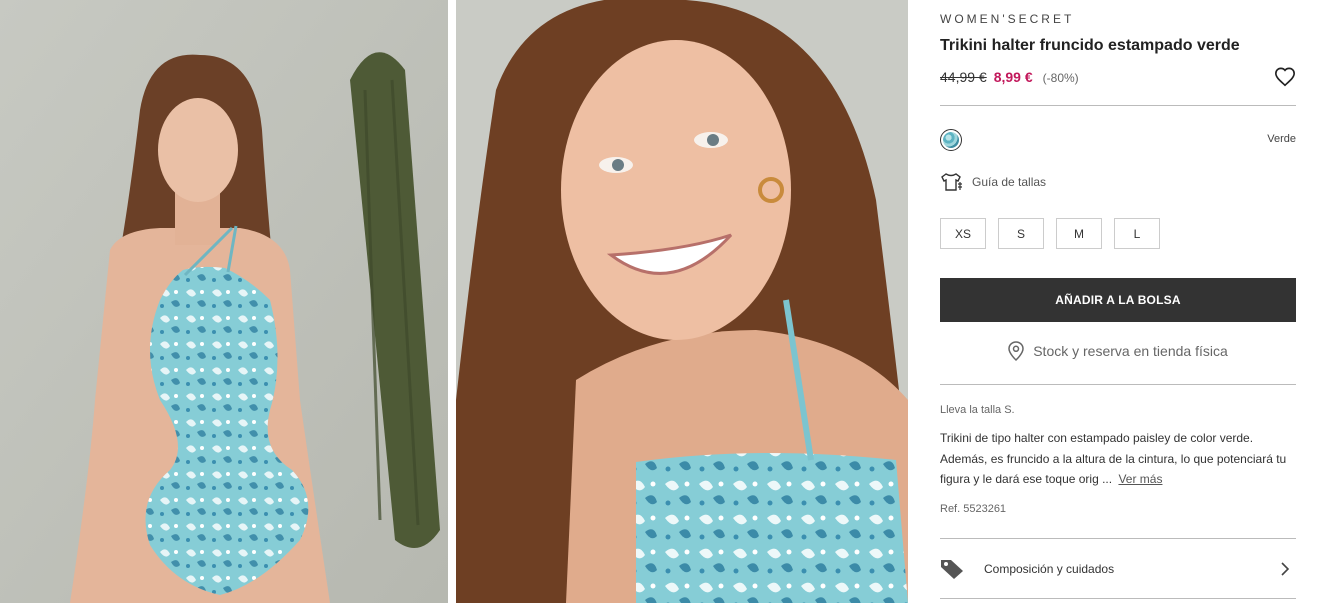 The width and height of the screenshot is (1318, 603). I want to click on store-stock-link: Stock y reserva en tienda física, so click(1118, 351).